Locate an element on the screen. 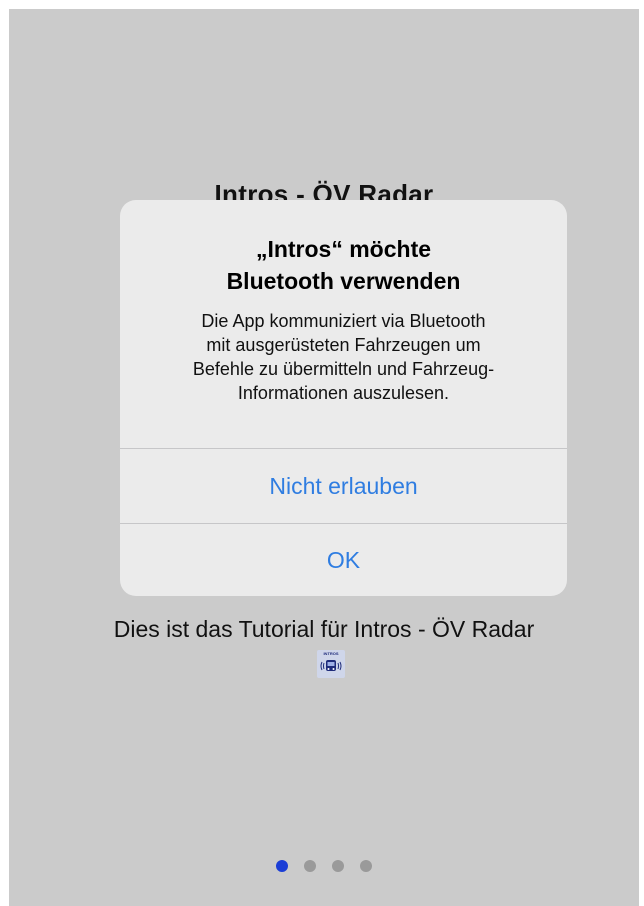  alert-title-line: Bluetooth verwenden is located at coordinates (343, 281).